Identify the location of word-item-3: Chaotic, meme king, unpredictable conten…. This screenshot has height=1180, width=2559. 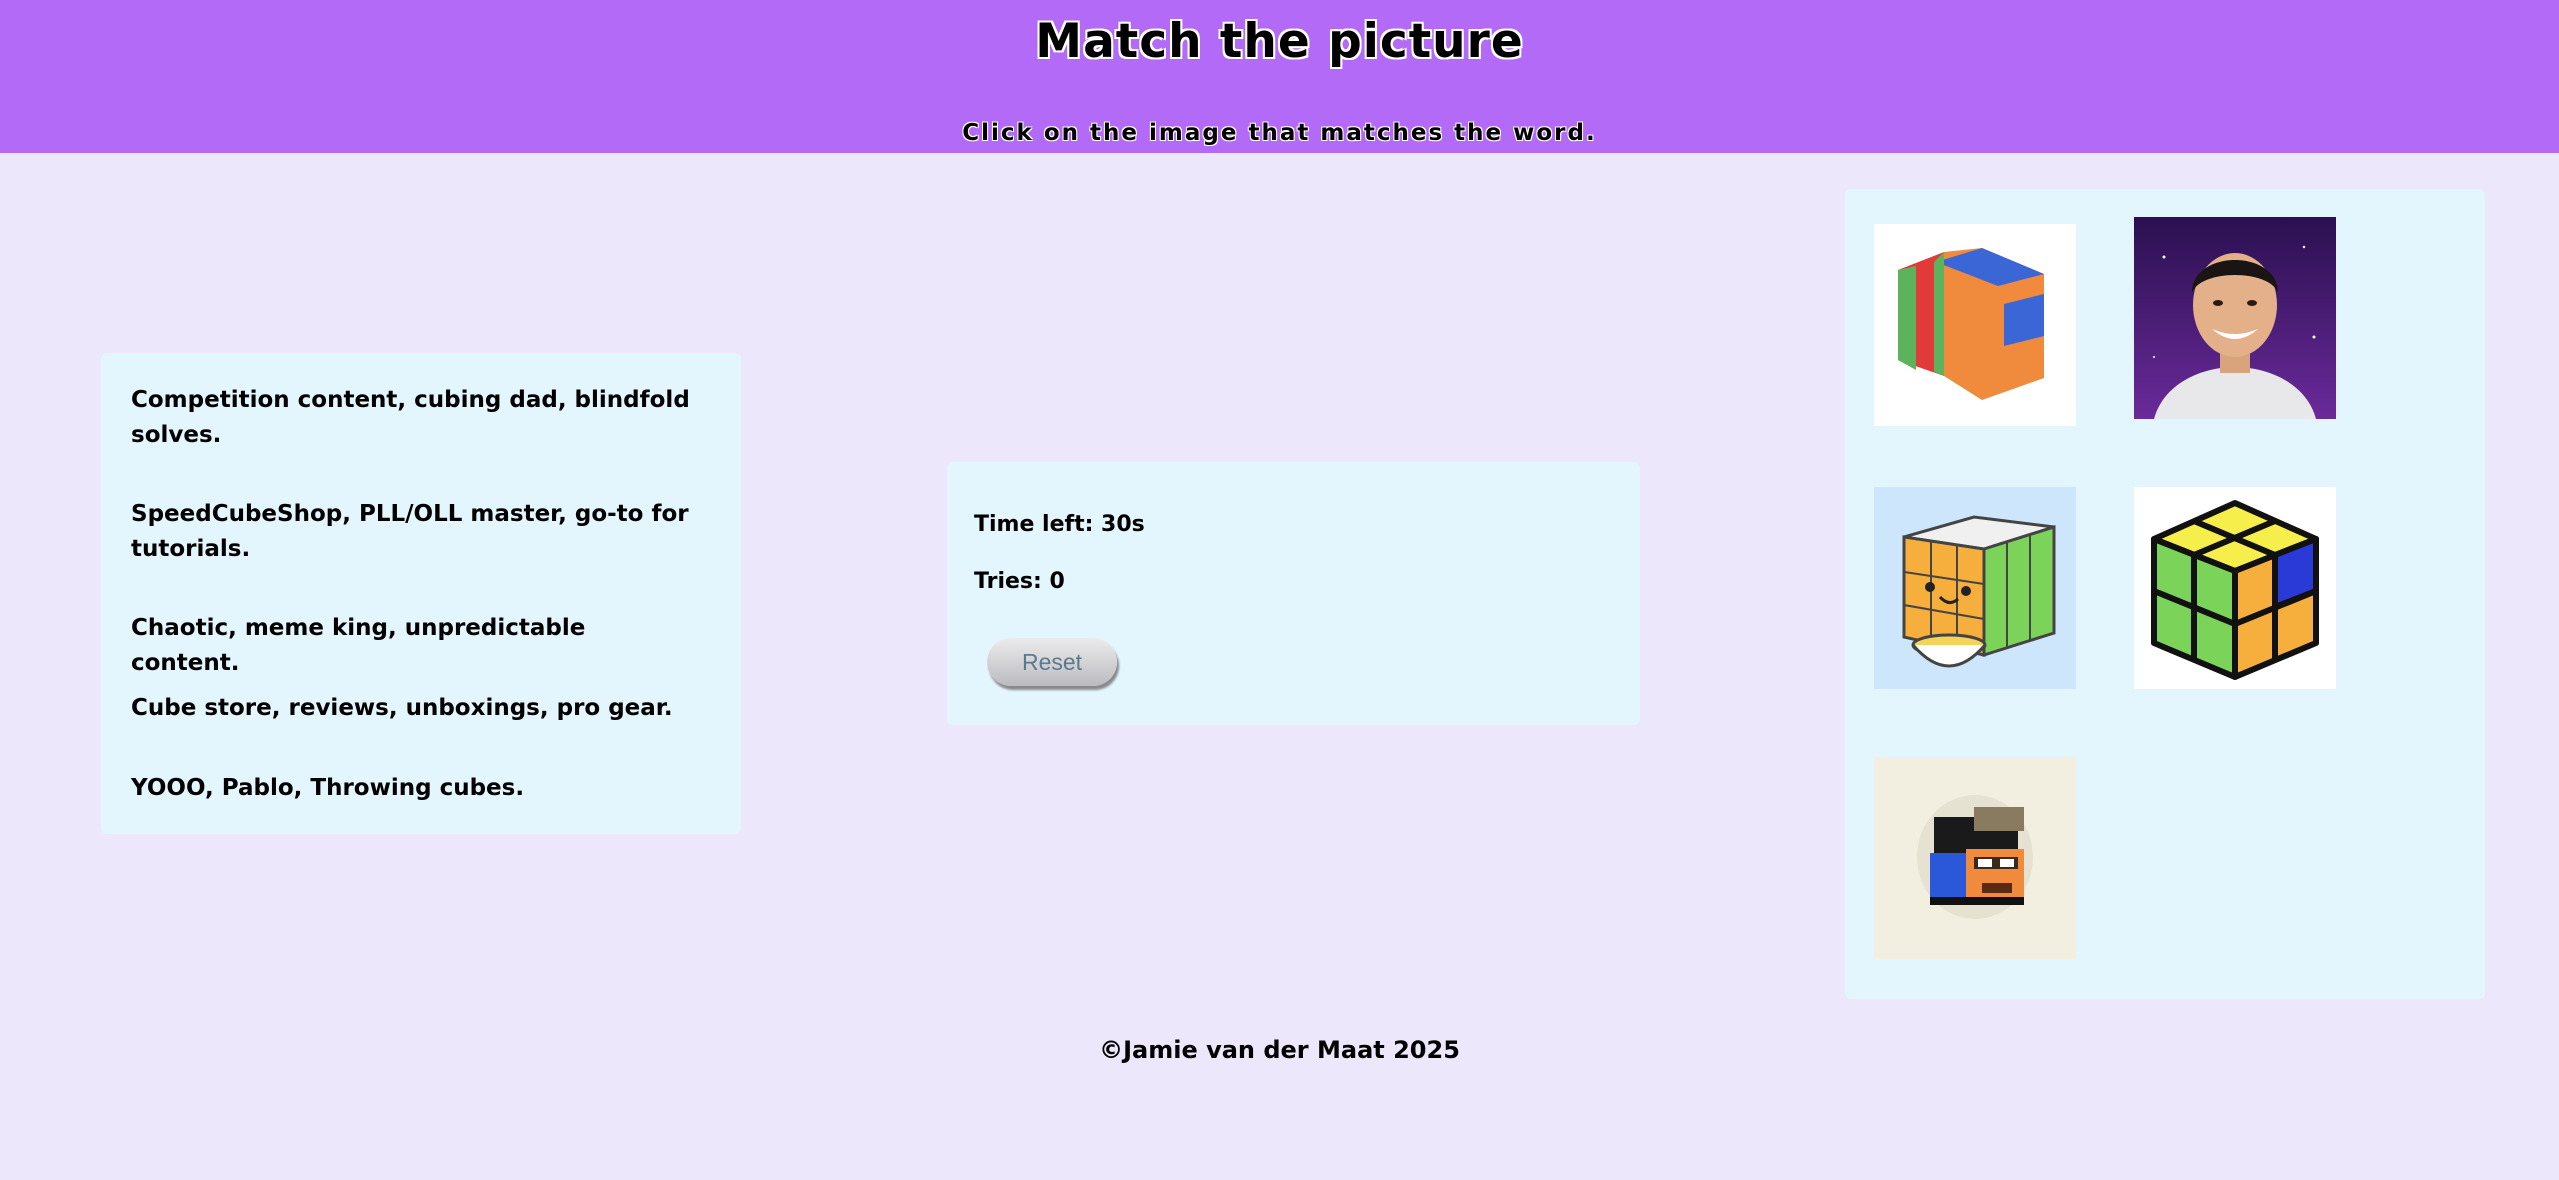
(411, 646).